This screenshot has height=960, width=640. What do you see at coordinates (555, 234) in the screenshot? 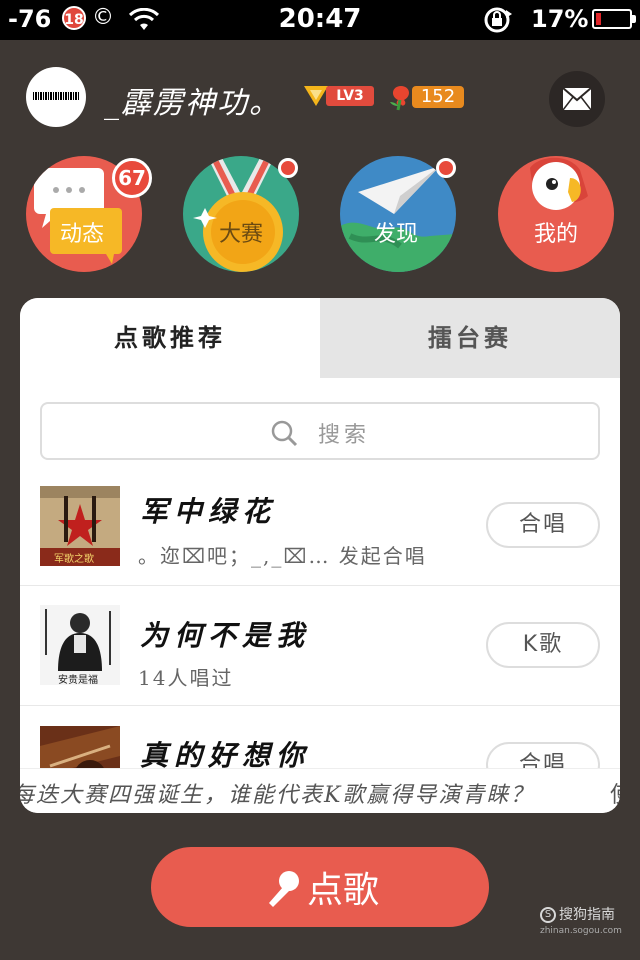
I see `nav-label-mine: 我的` at bounding box center [555, 234].